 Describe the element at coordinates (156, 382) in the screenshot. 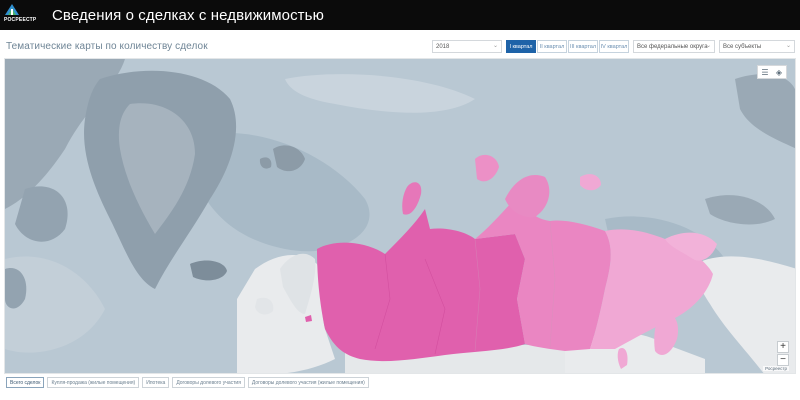

I see `tab-mortgage: Ипотека` at that location.